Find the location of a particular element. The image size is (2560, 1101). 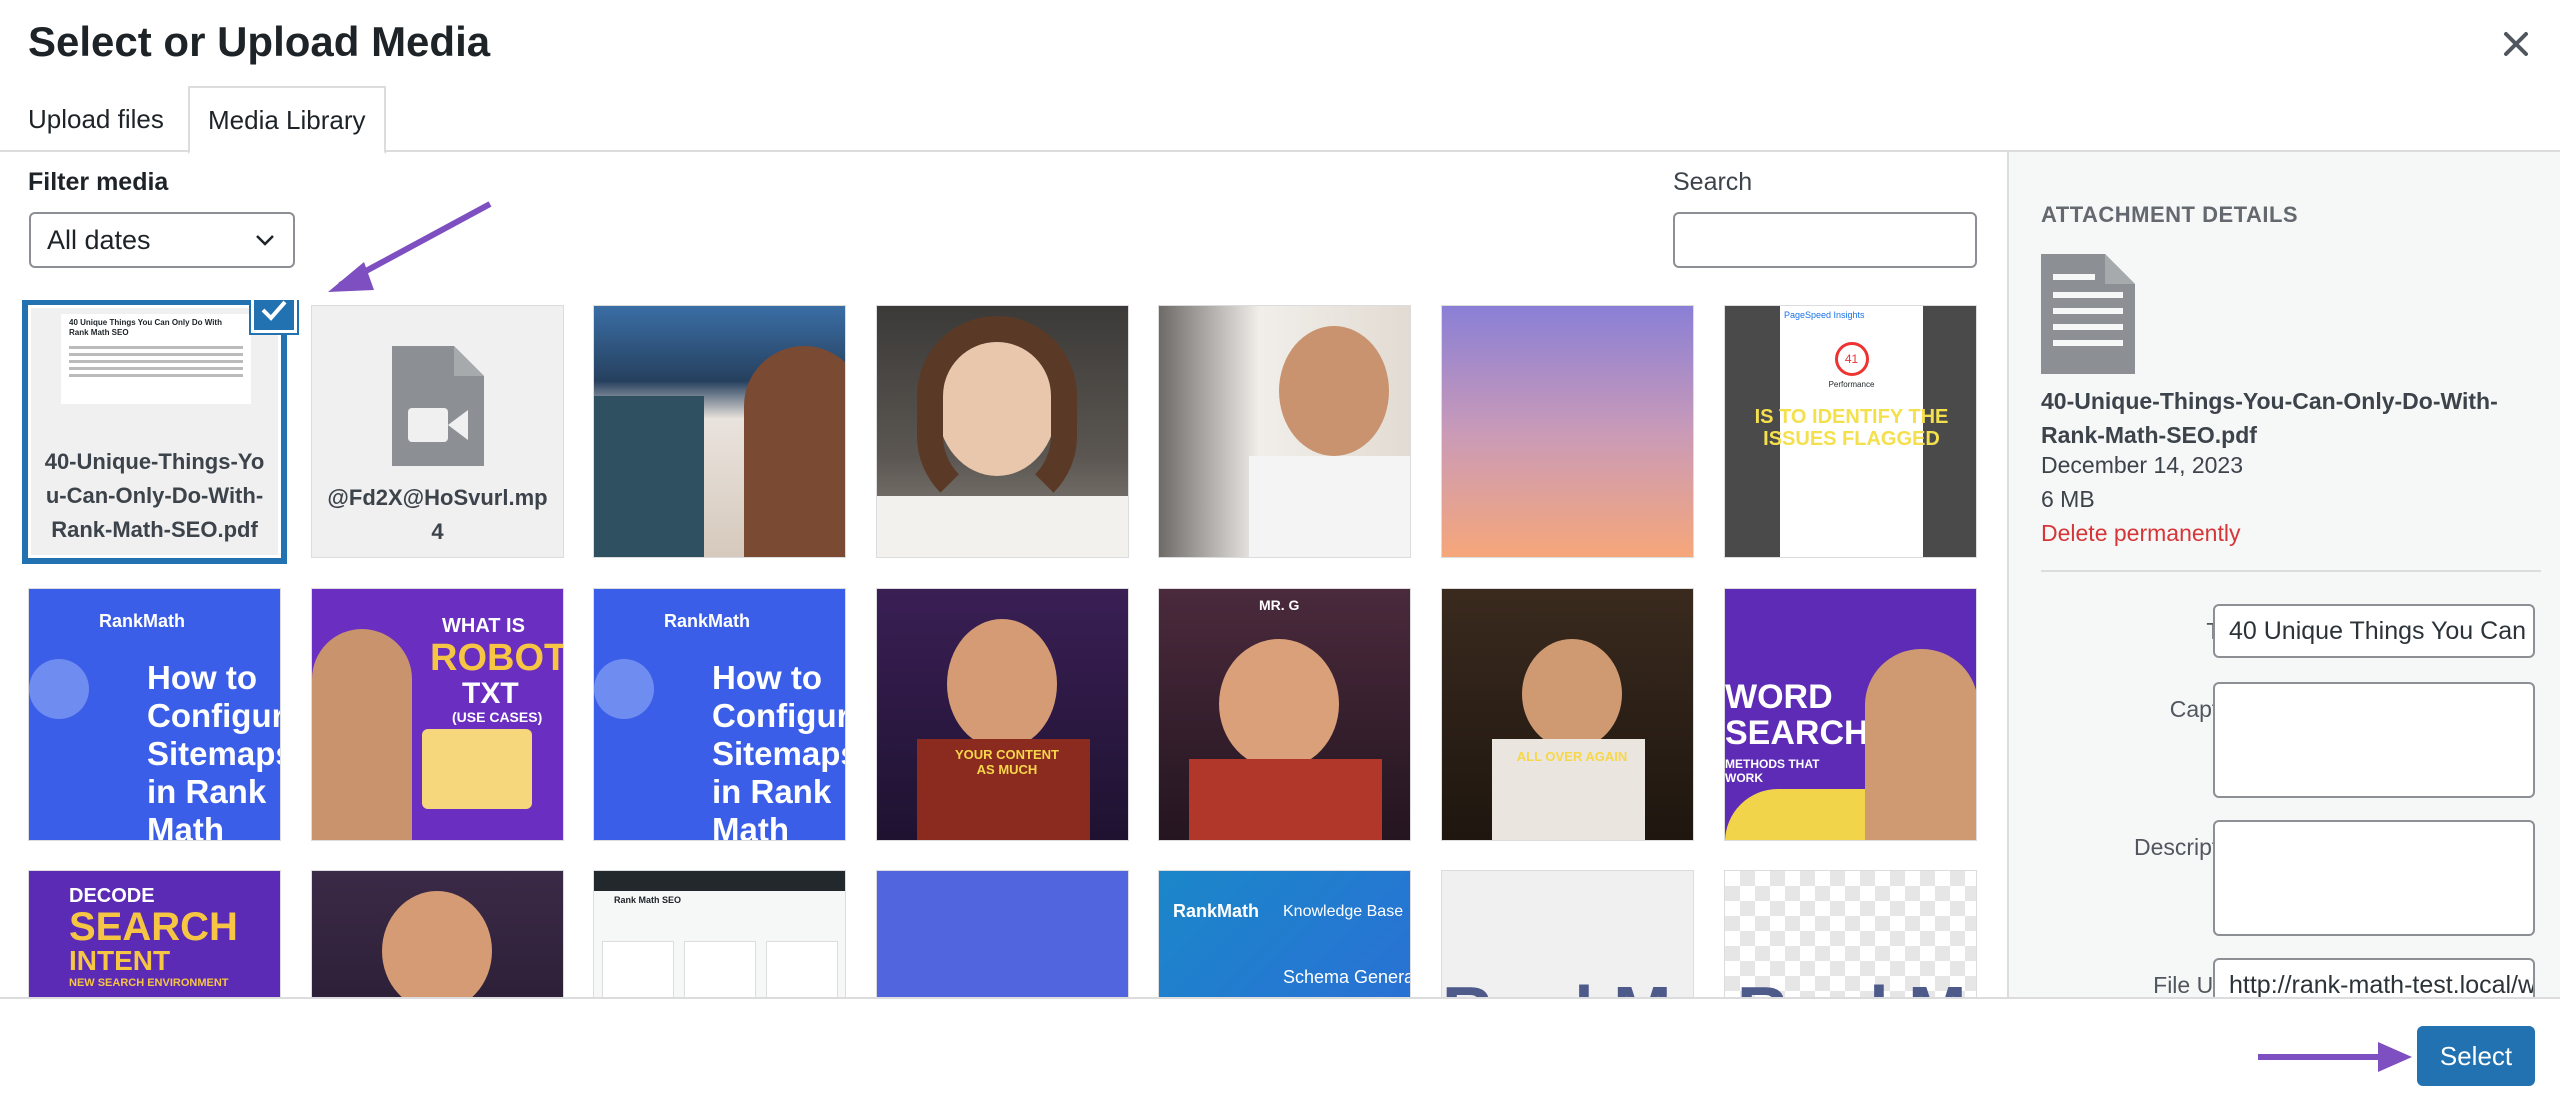

thumbnail-caption: MR. G is located at coordinates (1279, 605).